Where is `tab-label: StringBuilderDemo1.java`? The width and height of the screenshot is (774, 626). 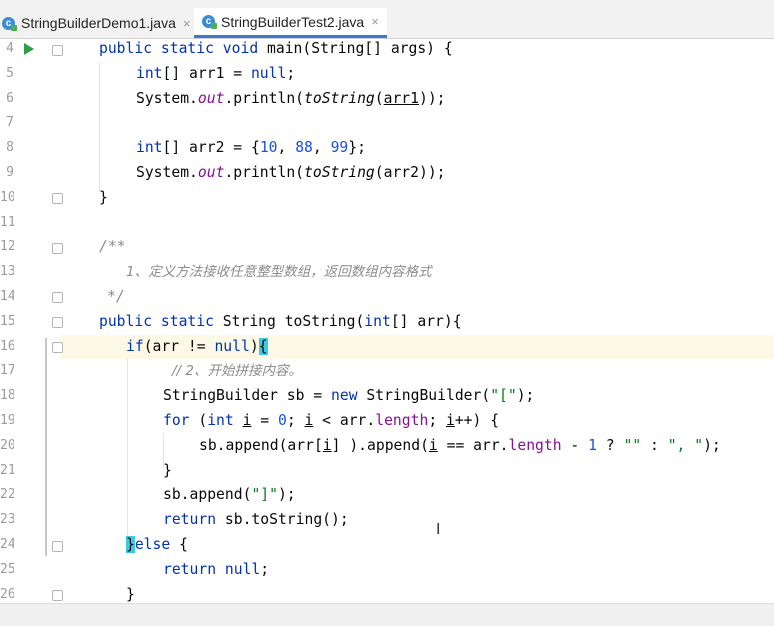
tab-label: StringBuilderDemo1.java is located at coordinates (98, 23).